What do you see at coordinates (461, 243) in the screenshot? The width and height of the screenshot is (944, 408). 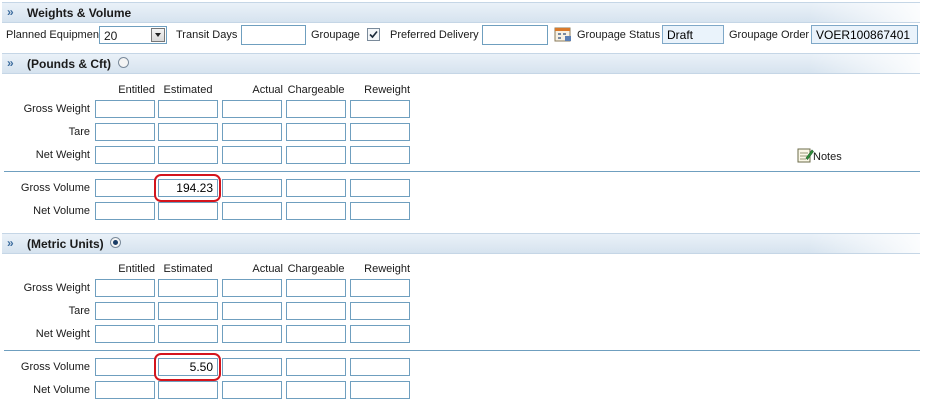 I see `metric-units-header: » (Metric Units)` at bounding box center [461, 243].